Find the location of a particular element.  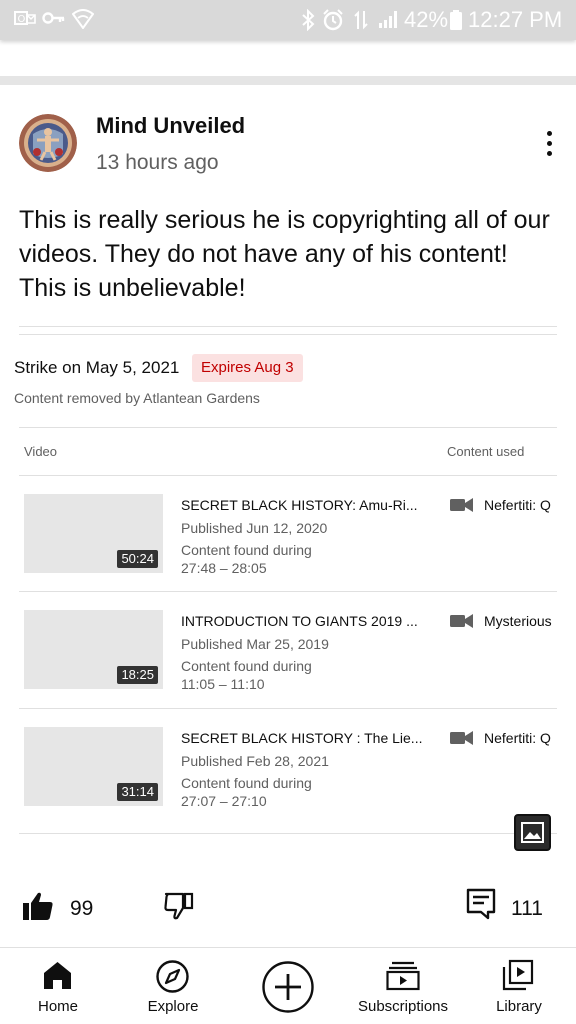

nav-home: Home is located at coordinates (57, 986).